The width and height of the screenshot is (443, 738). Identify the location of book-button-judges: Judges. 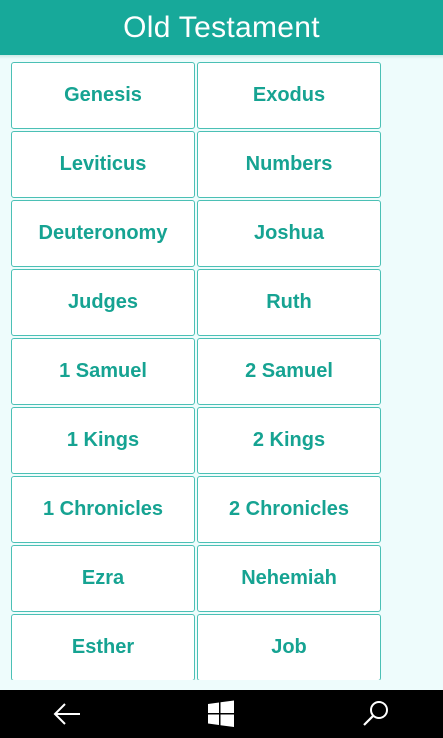
(103, 302).